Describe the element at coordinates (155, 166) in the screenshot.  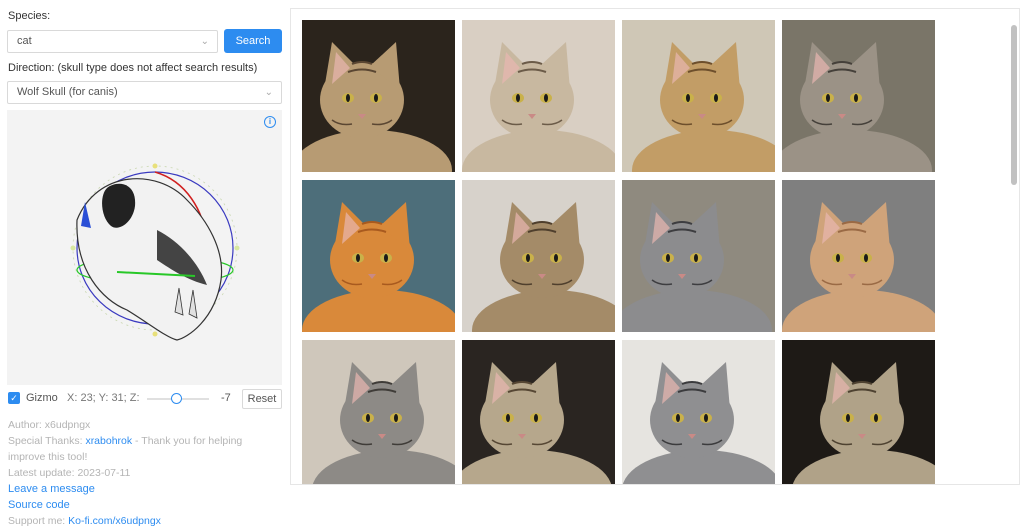
I see `gizmo-handle-top` at that location.